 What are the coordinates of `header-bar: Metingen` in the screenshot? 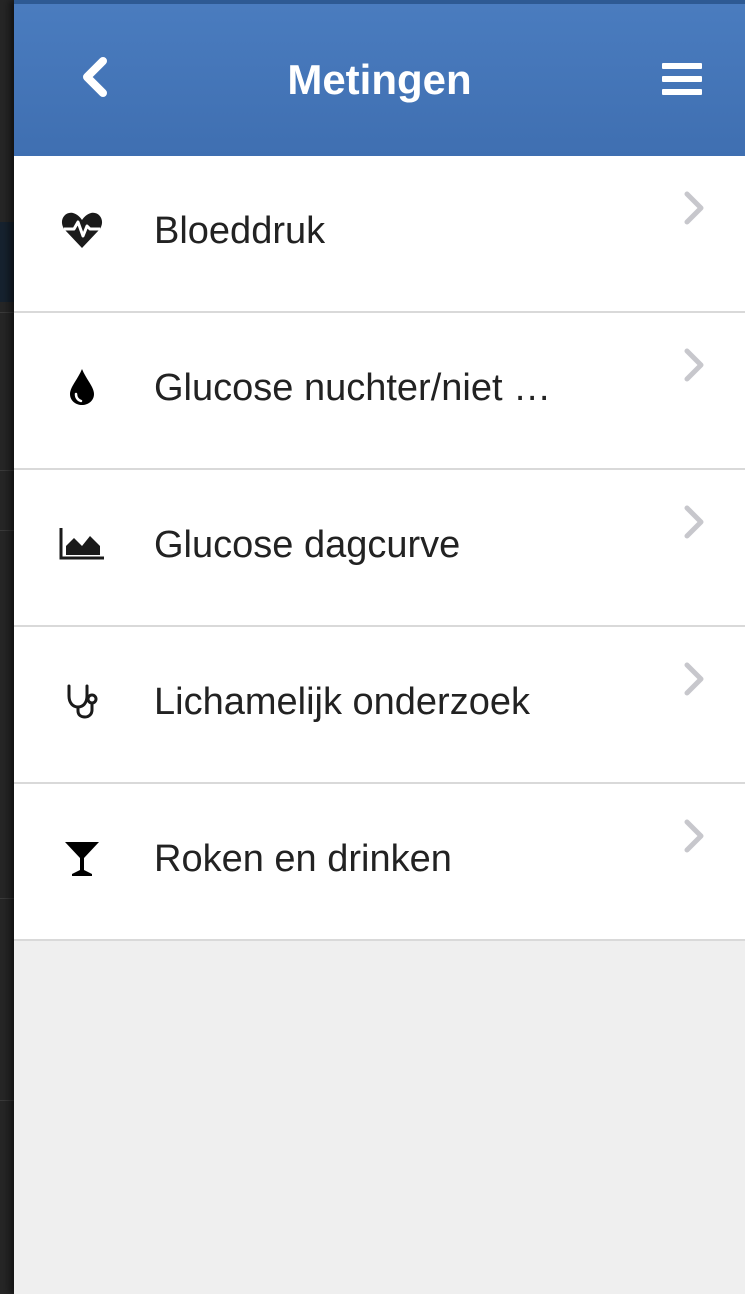 It's located at (379, 78).